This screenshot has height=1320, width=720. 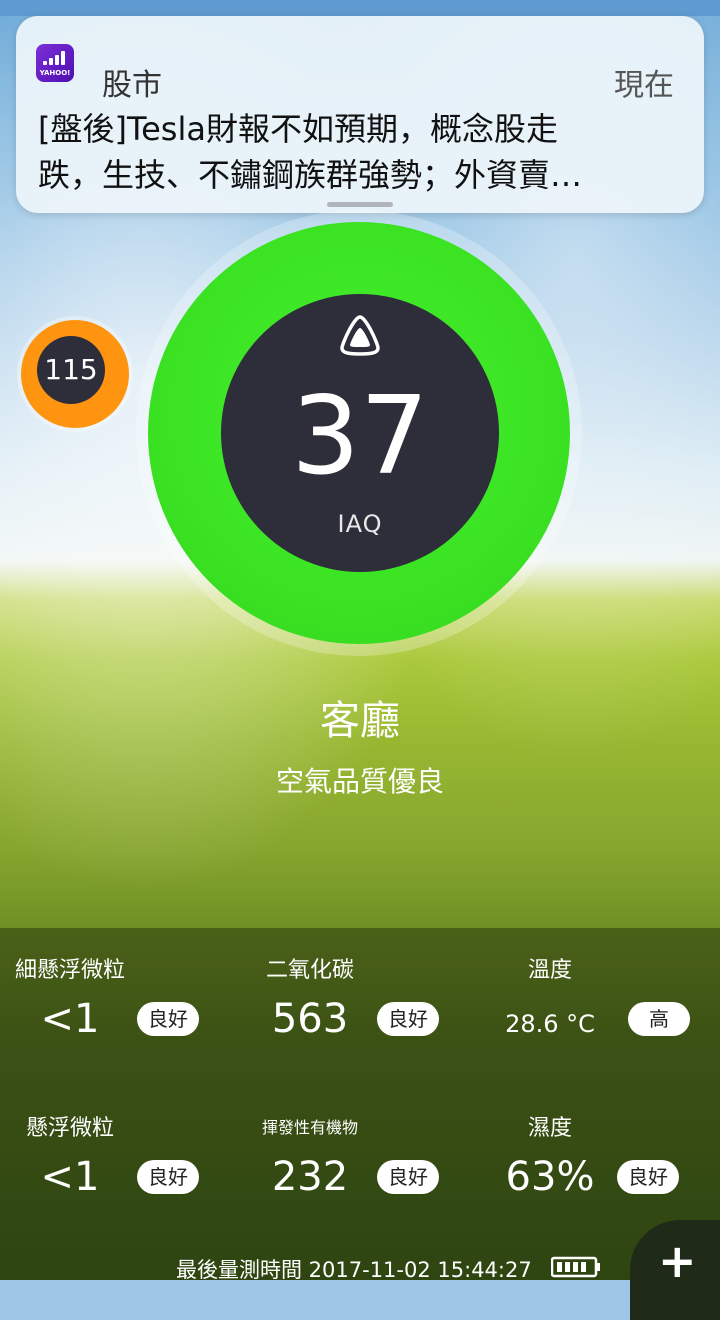 What do you see at coordinates (69, 1128) in the screenshot?
I see `metric-title: 懸浮微粒` at bounding box center [69, 1128].